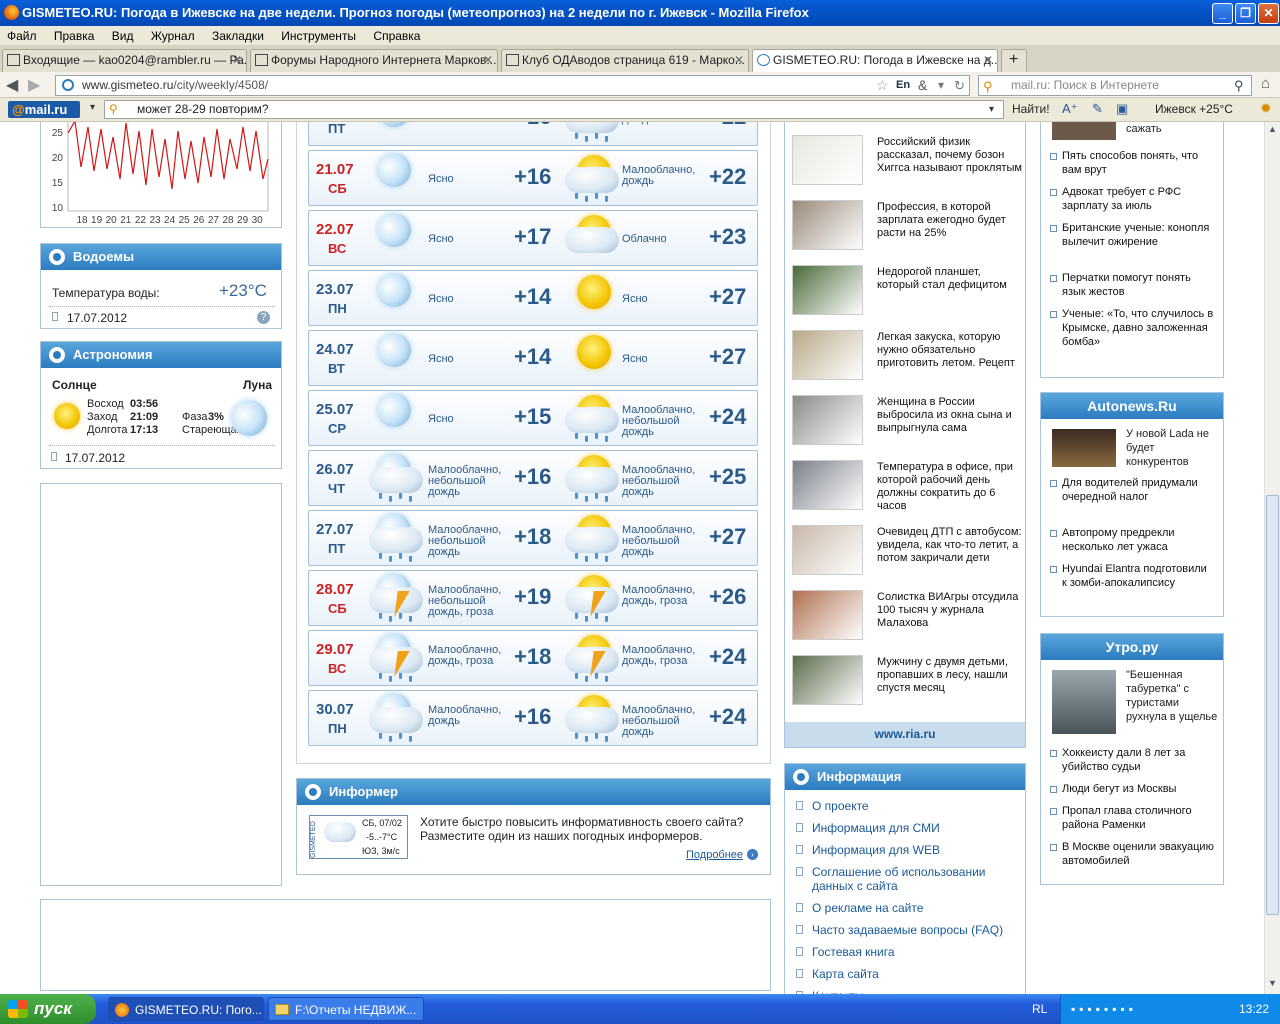 The width and height of the screenshot is (1280, 1024). I want to click on site-identity-icon, so click(68, 85).